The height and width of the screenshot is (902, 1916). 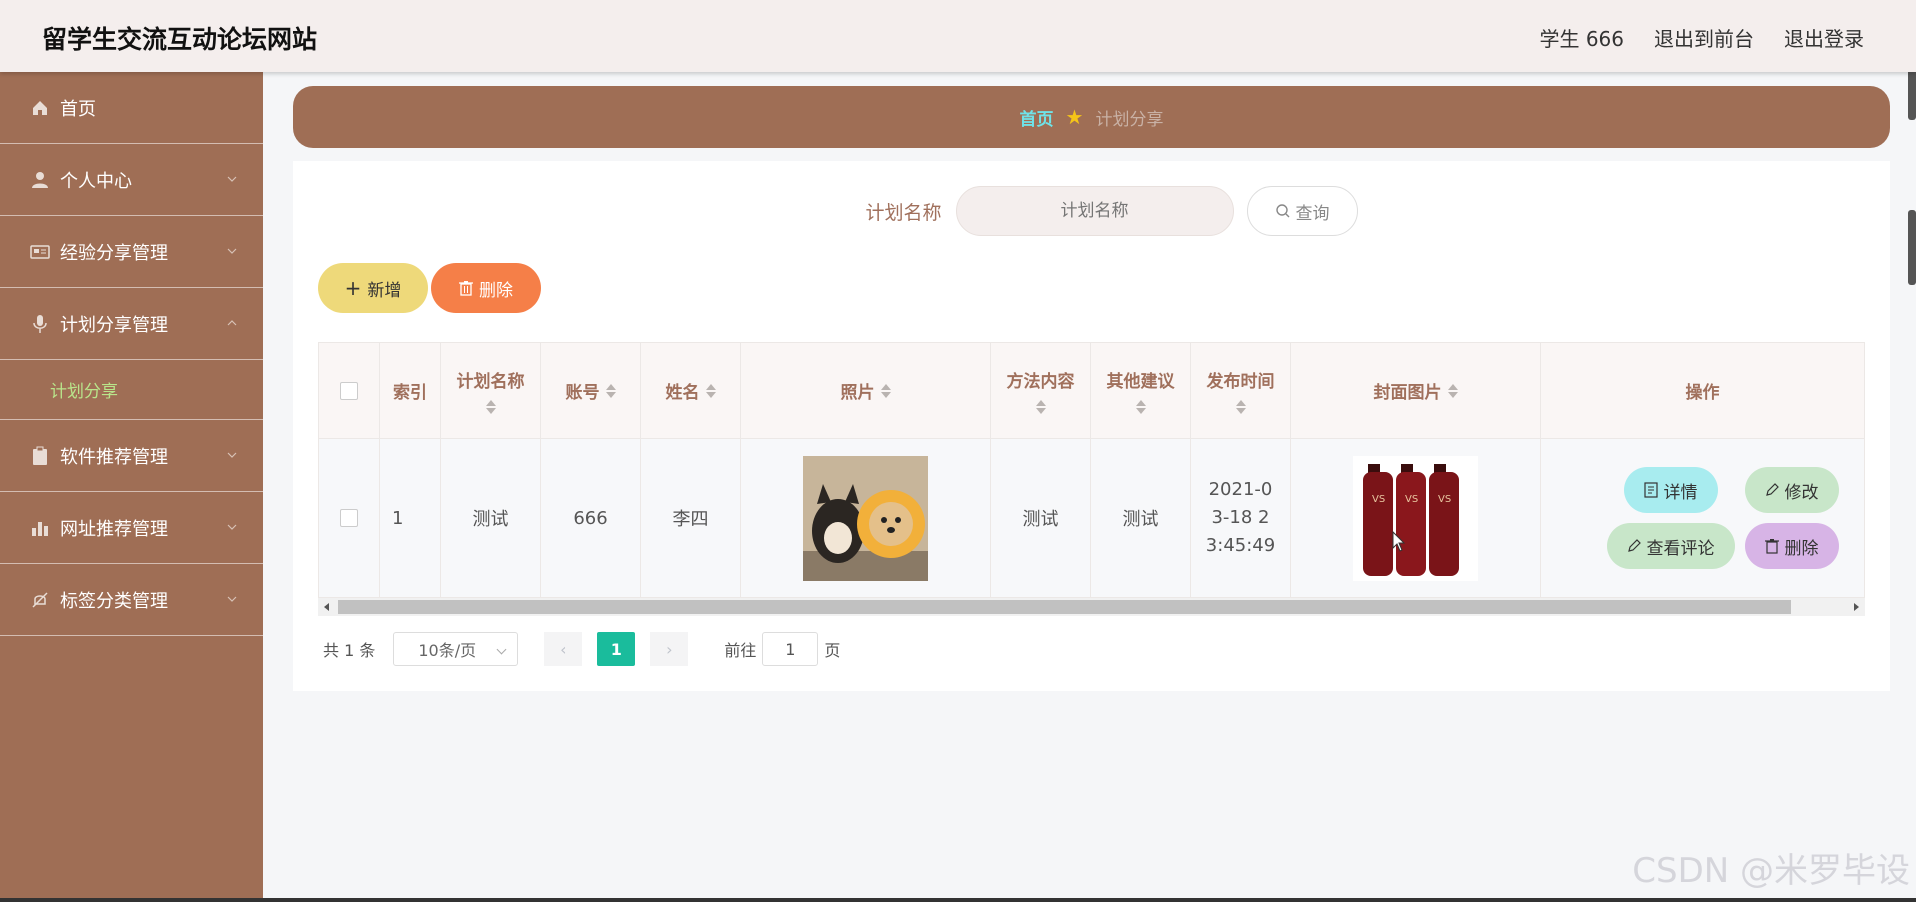 I want to click on horizontal-scrollbar, so click(x=1091, y=607).